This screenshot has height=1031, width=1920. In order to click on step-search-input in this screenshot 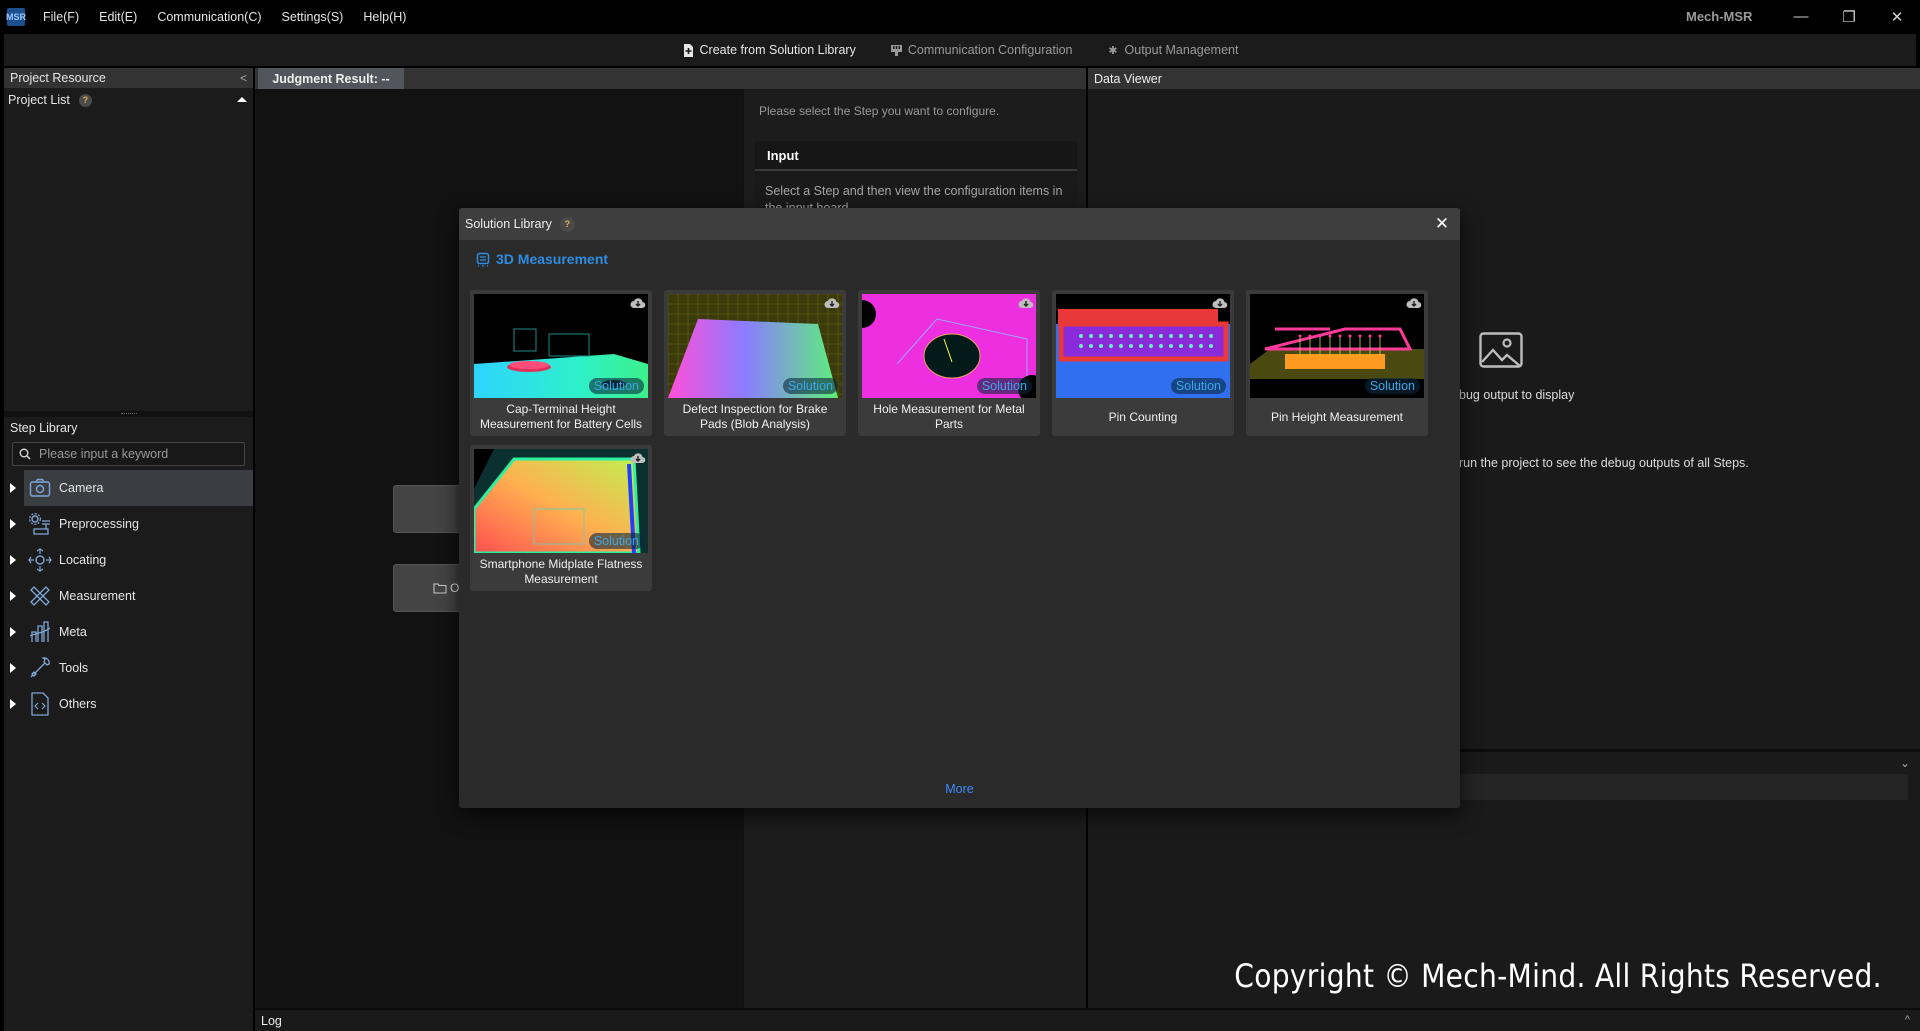, I will do `click(139, 454)`.